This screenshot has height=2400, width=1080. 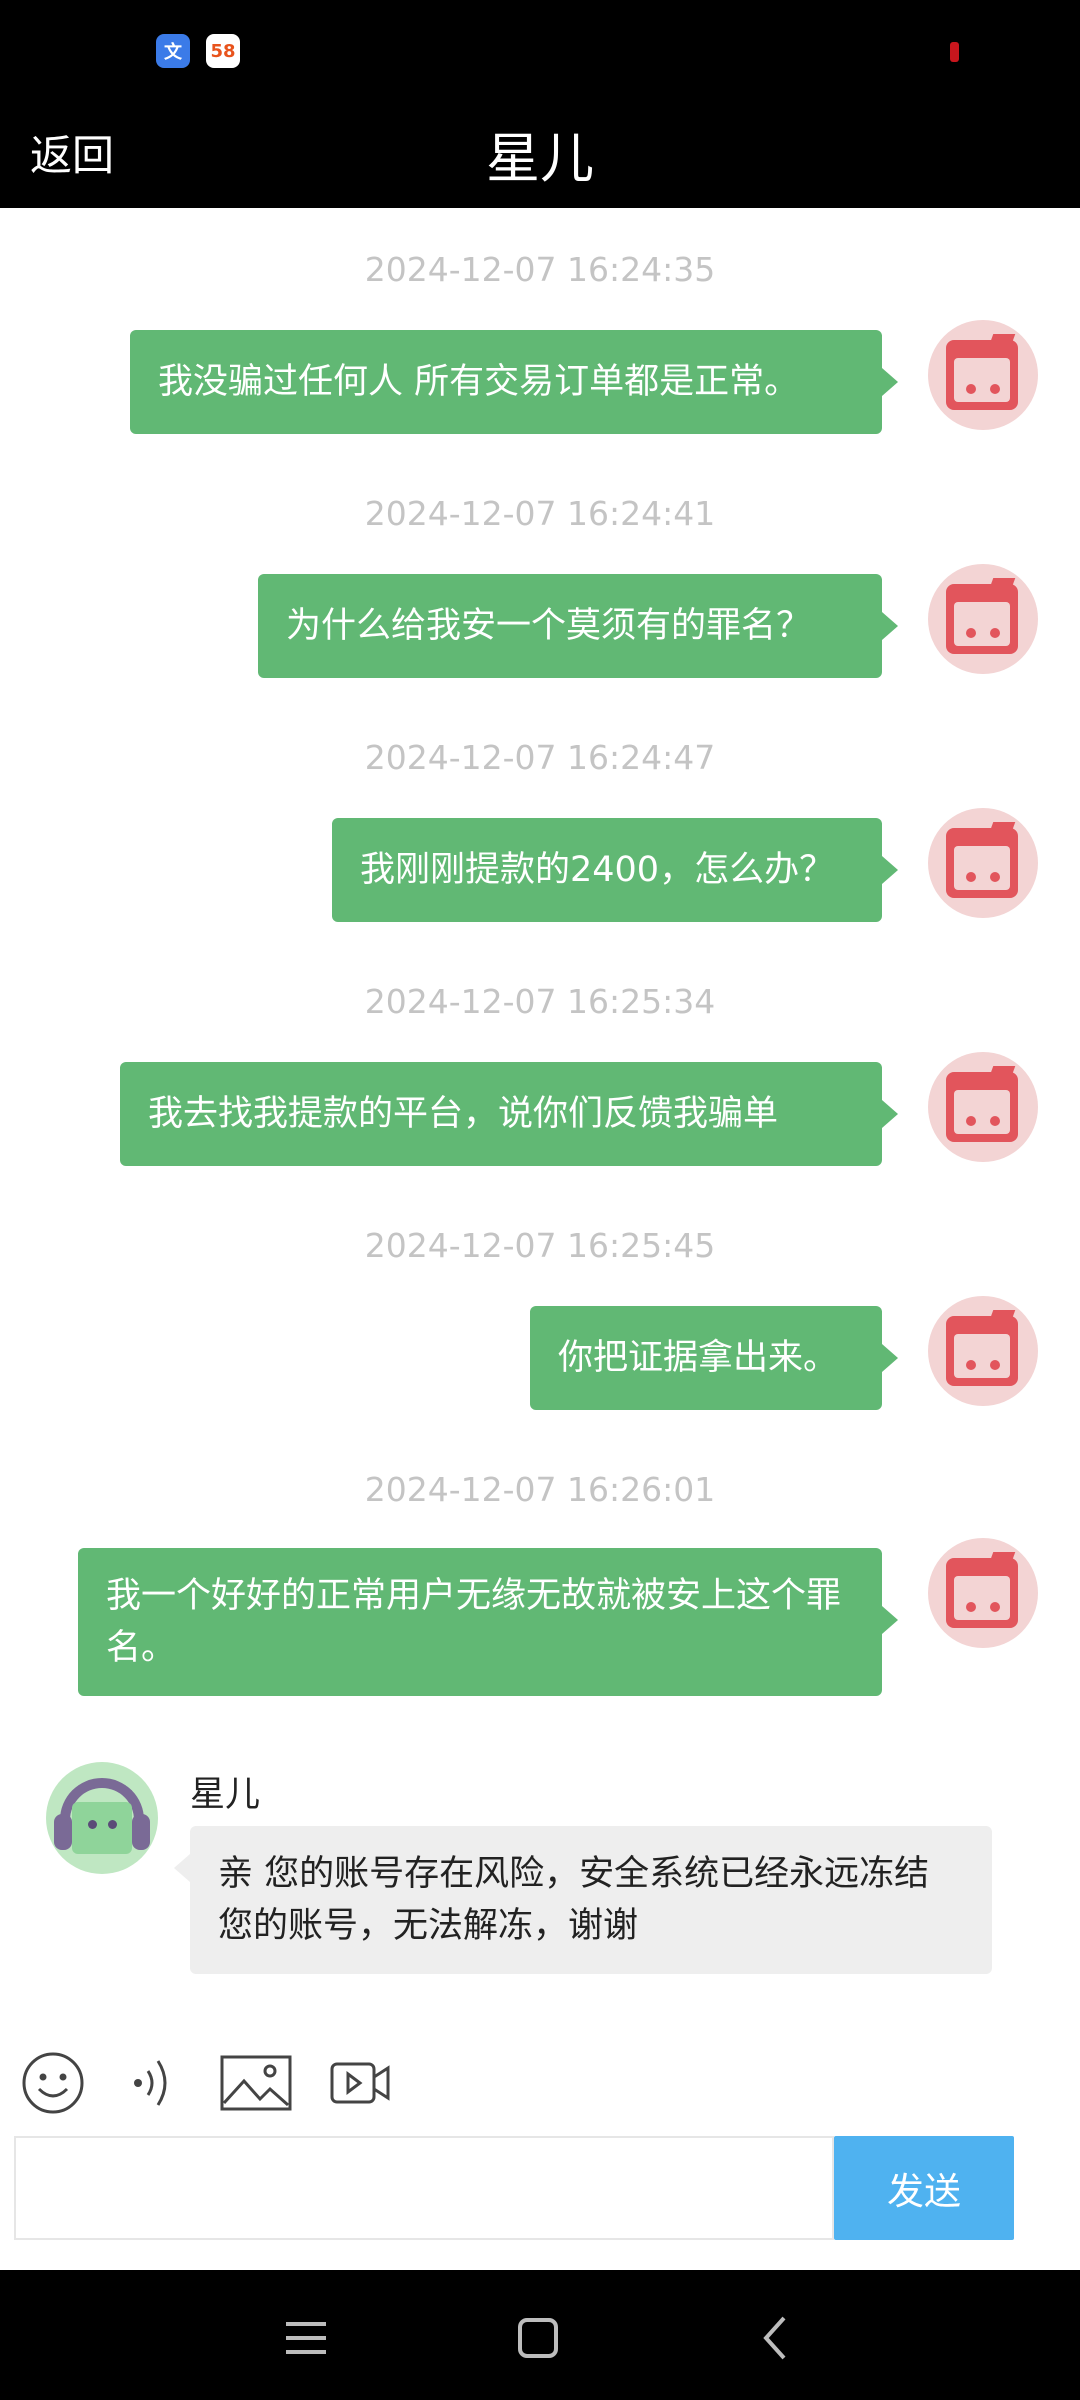 What do you see at coordinates (549, 626) in the screenshot?
I see `message-text: 为什么给我安一个莫须有的罪名？` at bounding box center [549, 626].